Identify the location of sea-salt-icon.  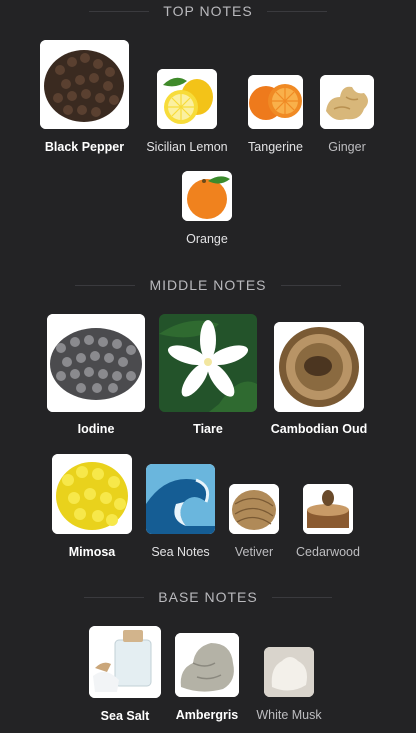
(125, 662).